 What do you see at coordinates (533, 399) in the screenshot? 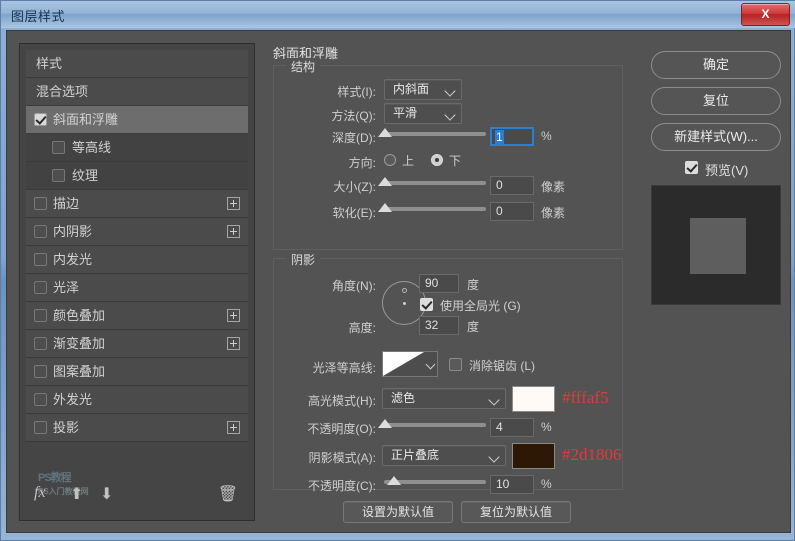
I see `highlight-color-swatch` at bounding box center [533, 399].